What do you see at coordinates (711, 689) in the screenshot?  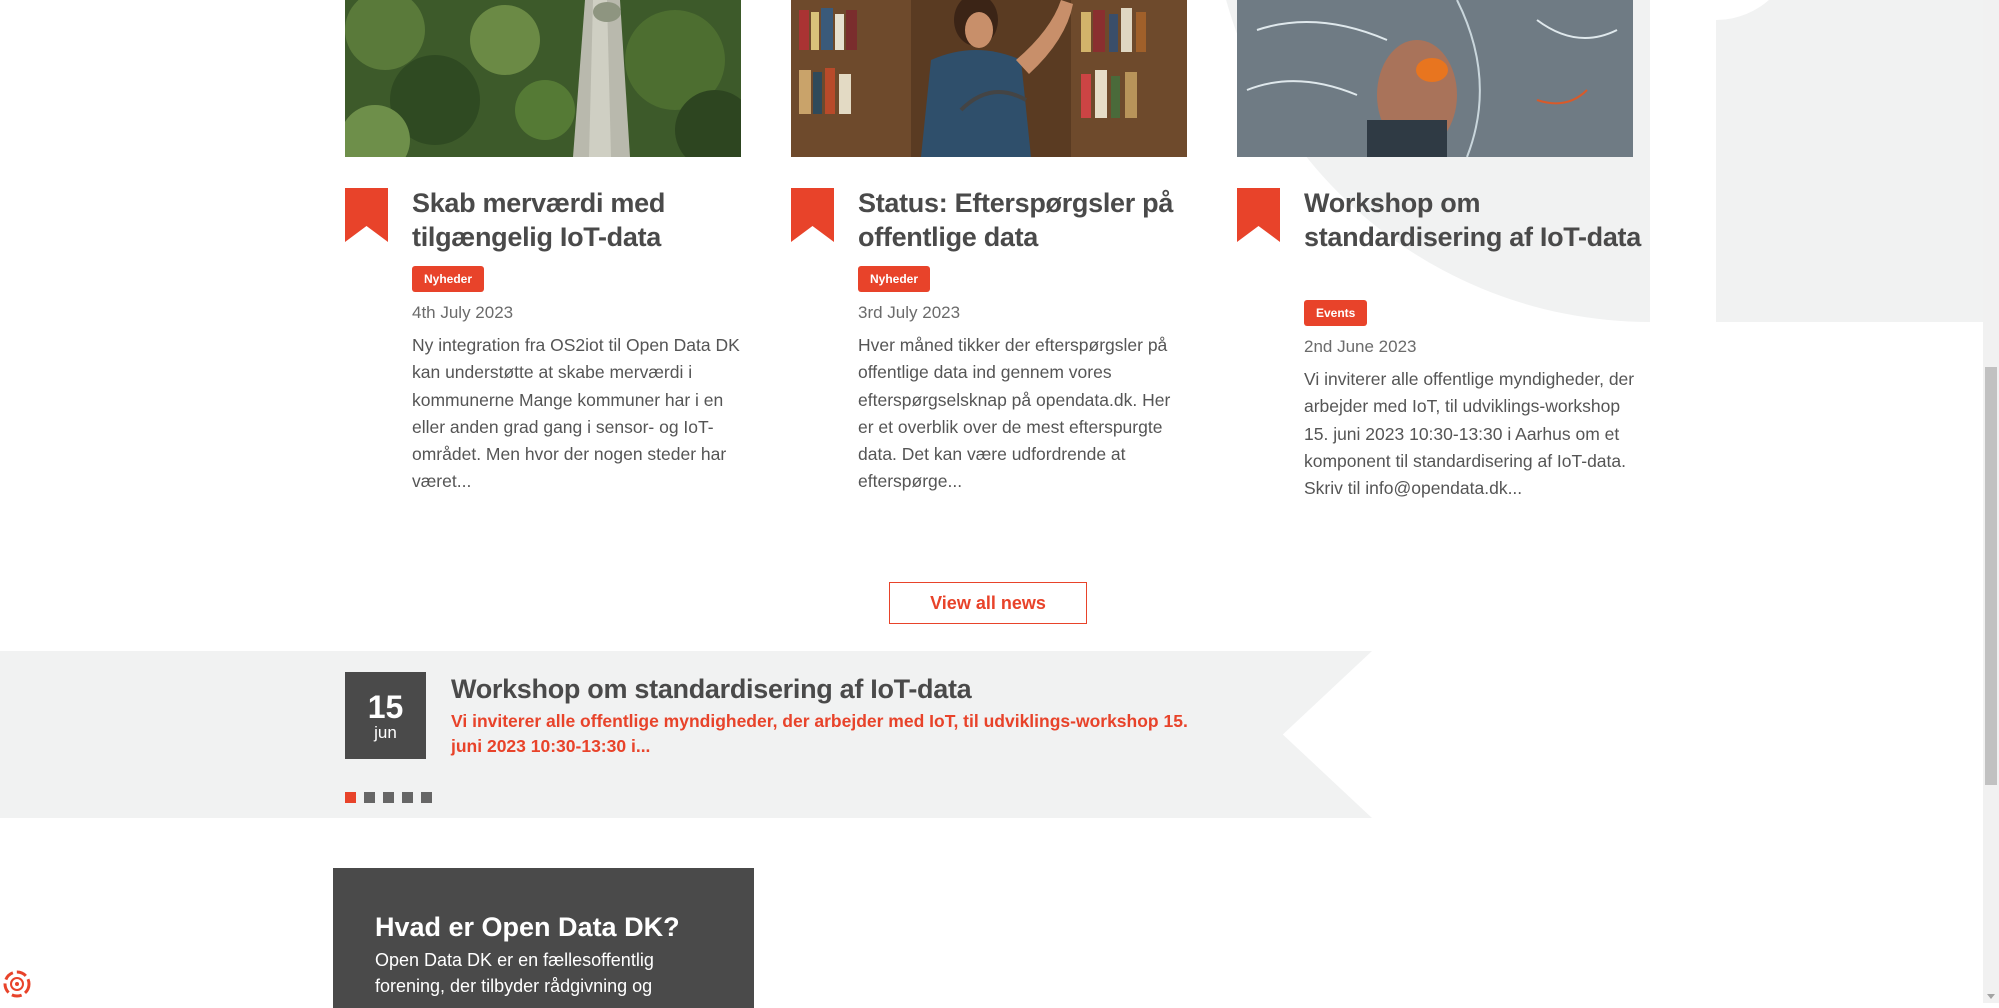 I see `event-title: Workshop om standardisering af IoT-data` at bounding box center [711, 689].